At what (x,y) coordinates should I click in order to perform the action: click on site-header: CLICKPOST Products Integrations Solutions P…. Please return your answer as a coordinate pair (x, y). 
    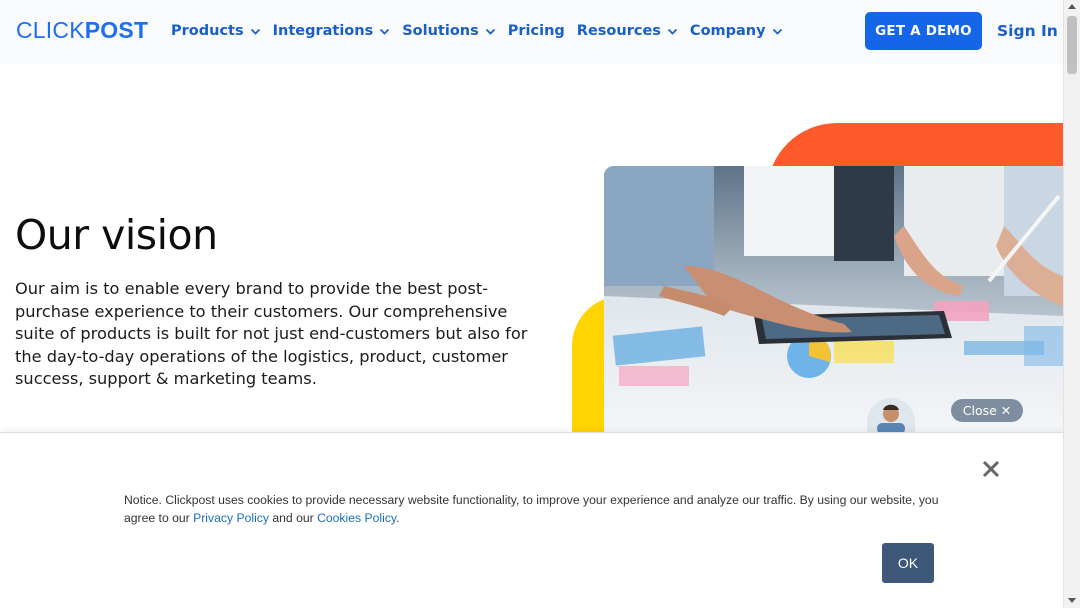
    Looking at the image, I should click on (531, 32).